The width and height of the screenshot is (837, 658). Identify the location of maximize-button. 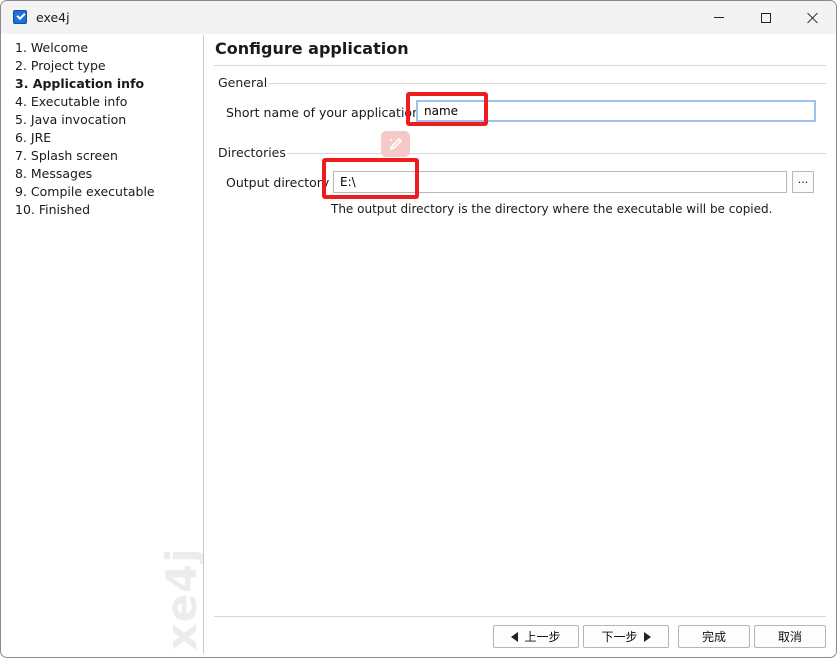
(766, 17).